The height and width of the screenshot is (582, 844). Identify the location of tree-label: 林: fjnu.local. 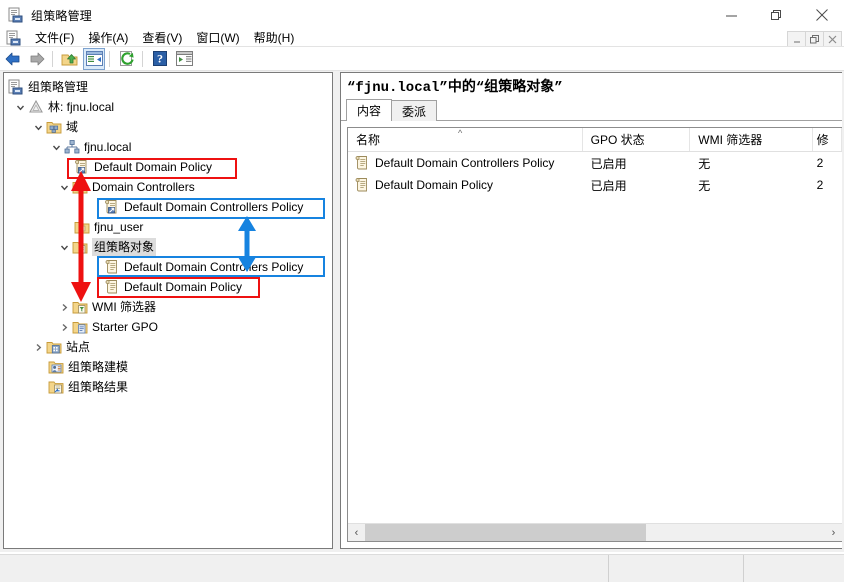
(81, 107).